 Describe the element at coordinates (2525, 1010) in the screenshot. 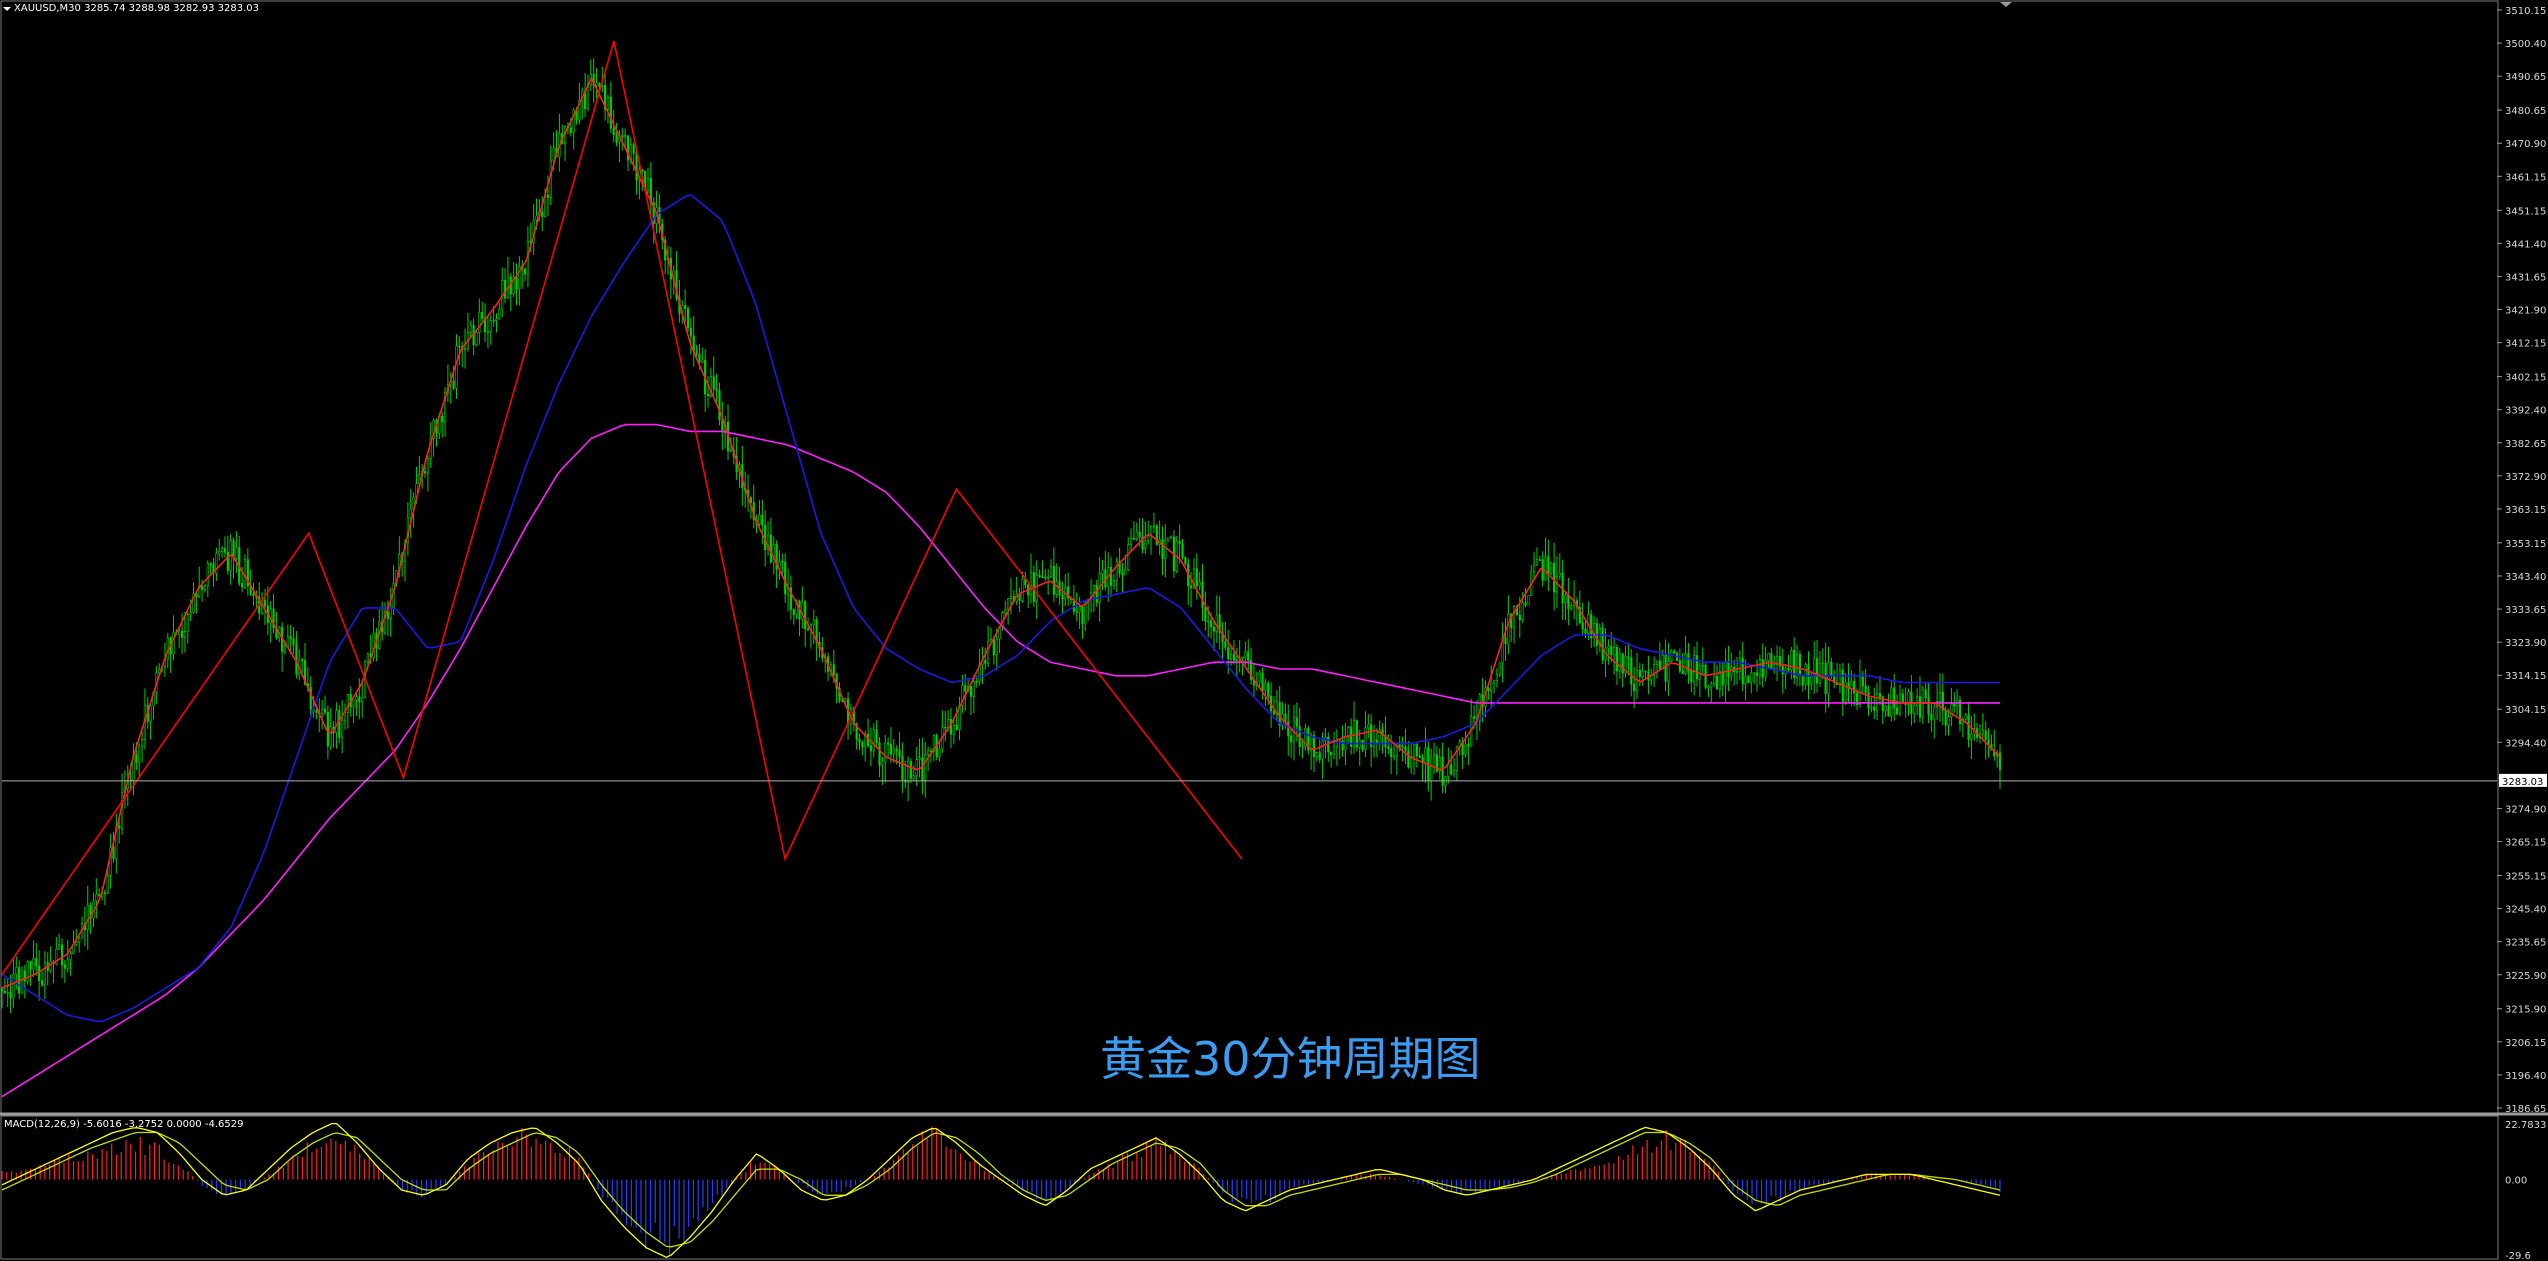

I see `y-tick-label: 3215.90` at that location.